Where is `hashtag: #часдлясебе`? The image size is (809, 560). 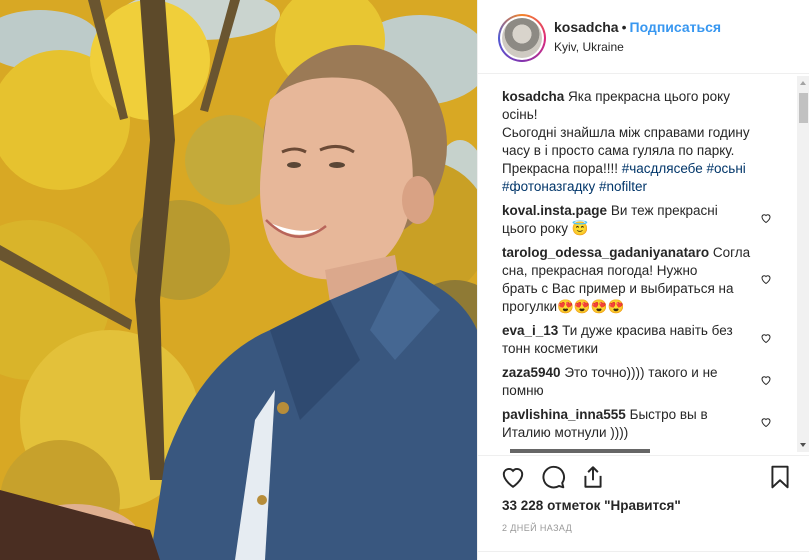 hashtag: #часдлясебе is located at coordinates (662, 168).